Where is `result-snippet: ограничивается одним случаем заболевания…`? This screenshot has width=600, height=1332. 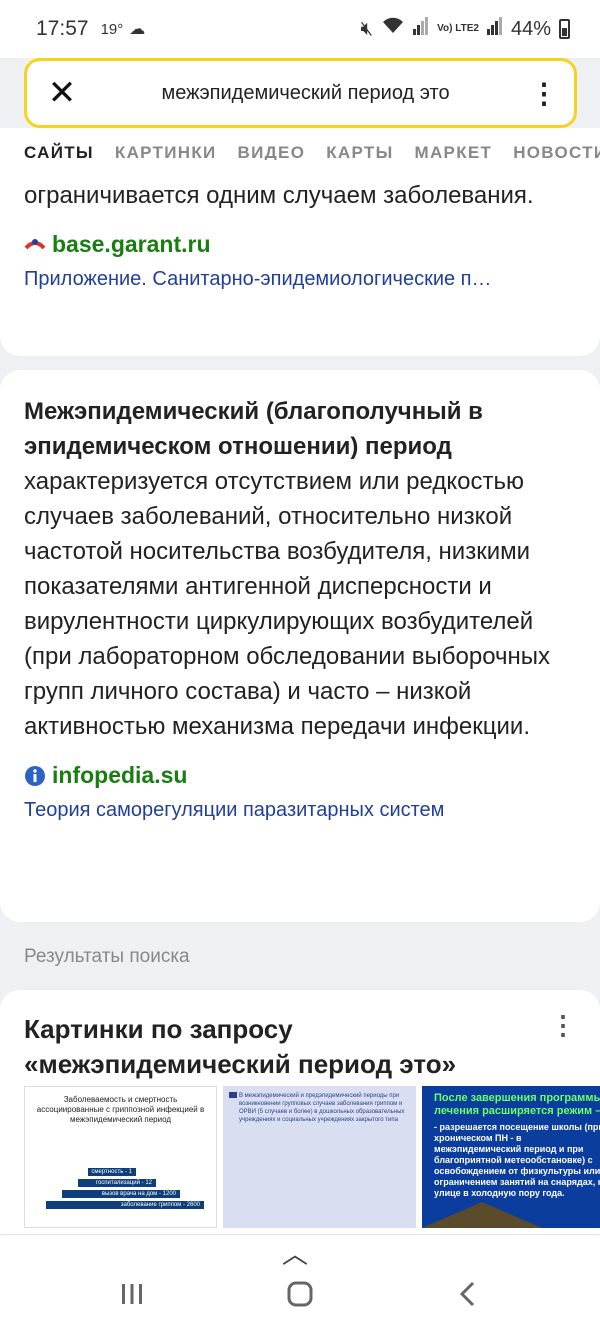
result-snippet: ограничивается одним случаем заболевания… is located at coordinates (279, 195).